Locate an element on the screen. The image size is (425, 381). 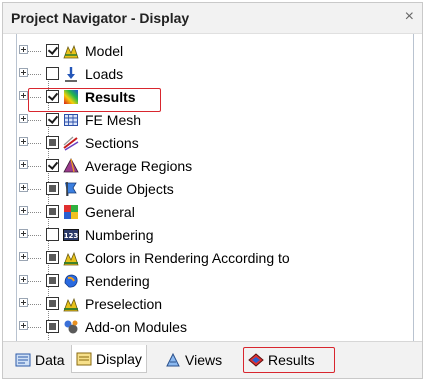
average-regions-icon is located at coordinates (71, 165).